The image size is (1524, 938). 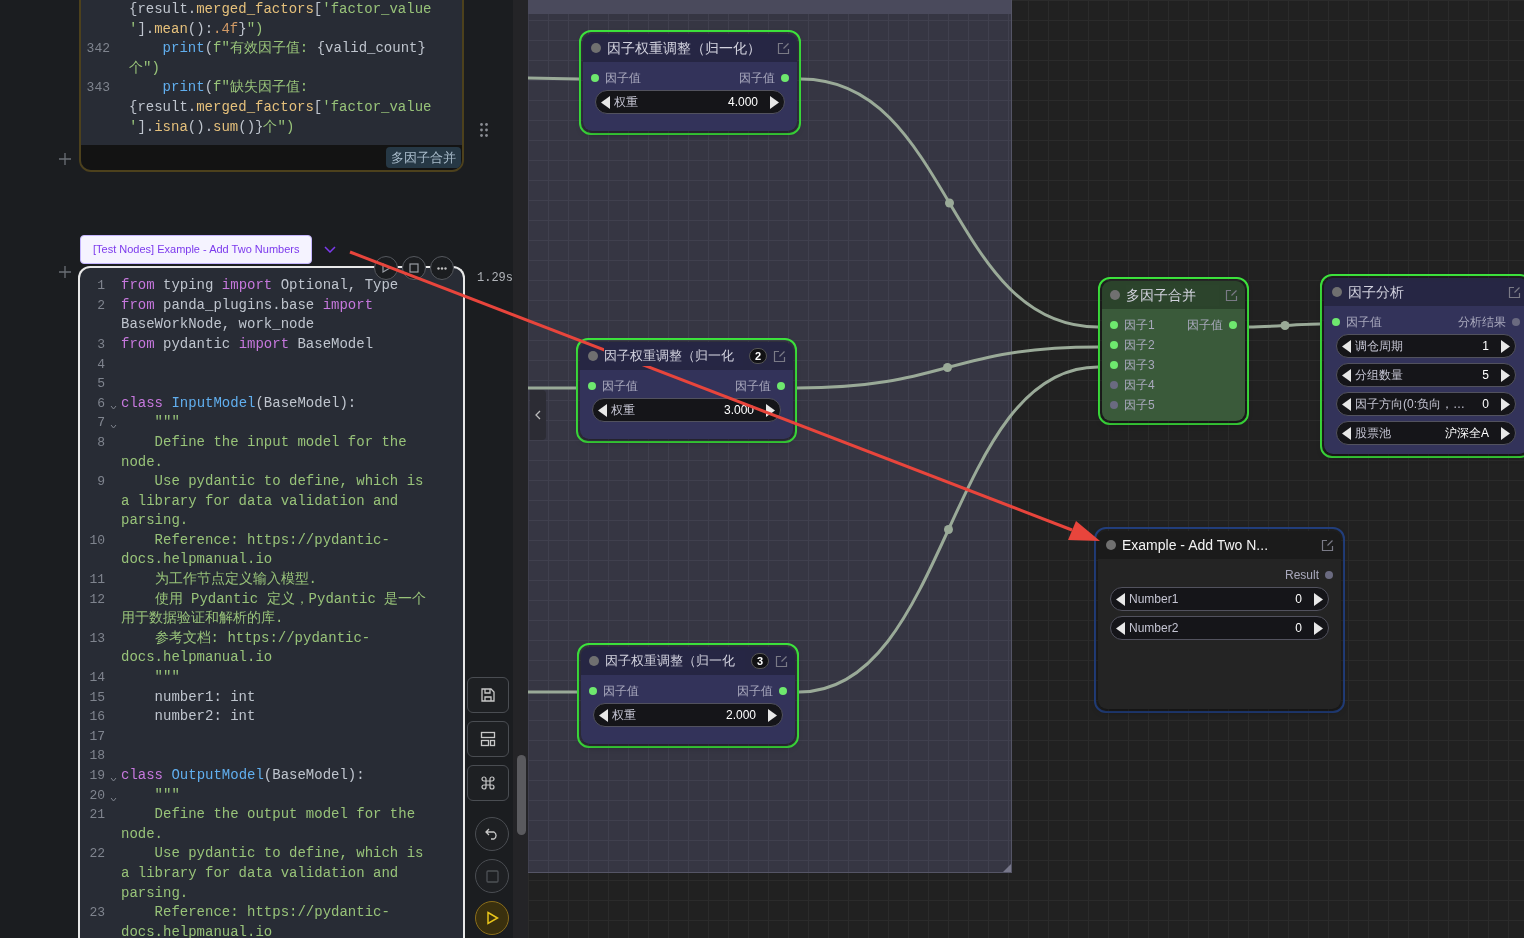 I want to click on code-line: """, so click(x=167, y=795).